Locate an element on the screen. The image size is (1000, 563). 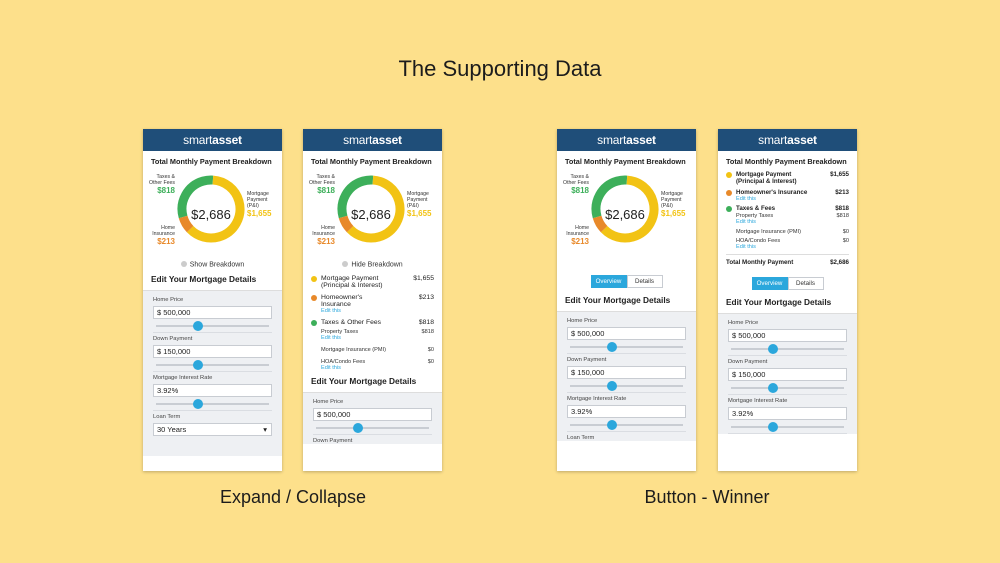
loan-term-label: Loan Term is located at coordinates (581, 438).